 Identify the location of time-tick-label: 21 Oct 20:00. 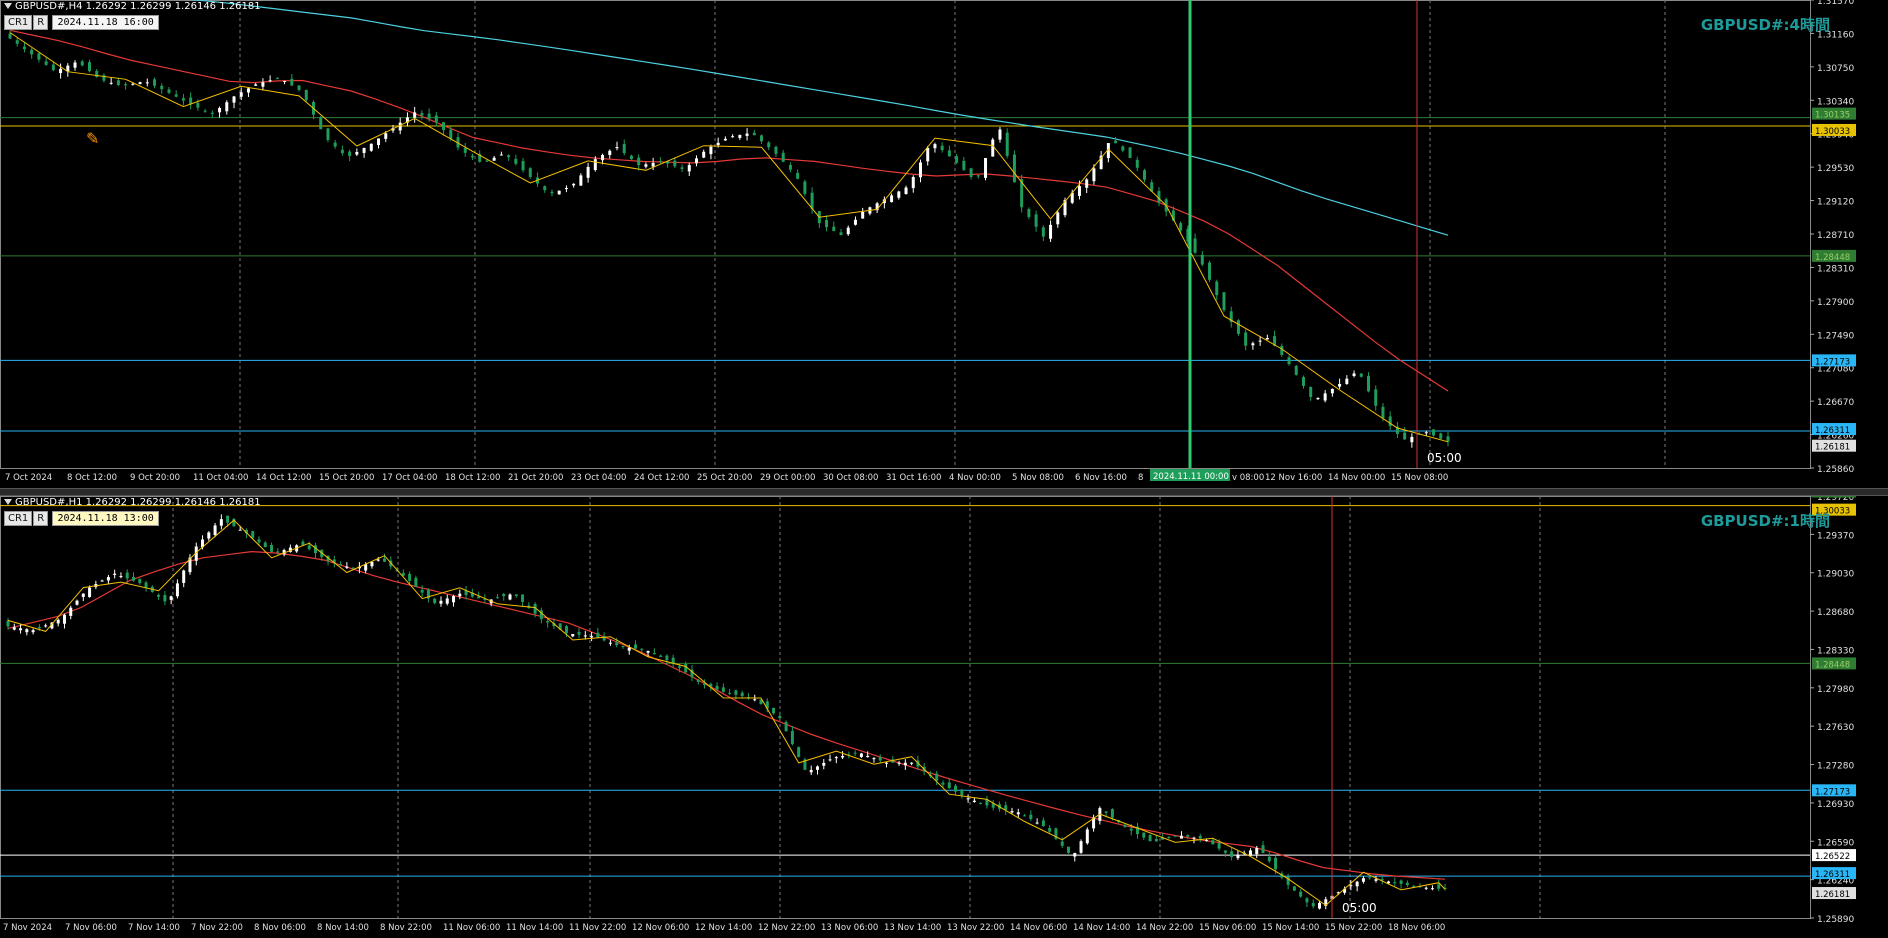
(535, 478).